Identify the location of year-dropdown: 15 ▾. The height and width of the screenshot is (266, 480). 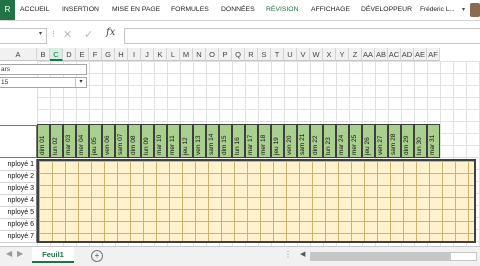
(43, 82).